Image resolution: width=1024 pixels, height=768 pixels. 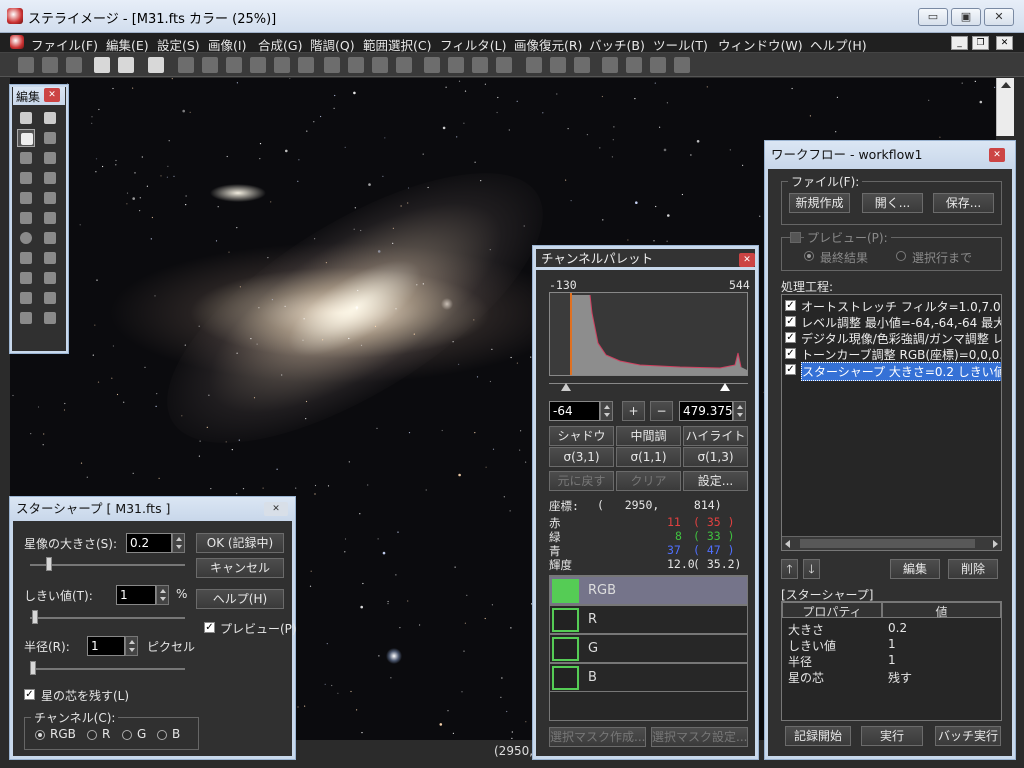 I want to click on starsharp-close-button: ✕, so click(x=276, y=509).